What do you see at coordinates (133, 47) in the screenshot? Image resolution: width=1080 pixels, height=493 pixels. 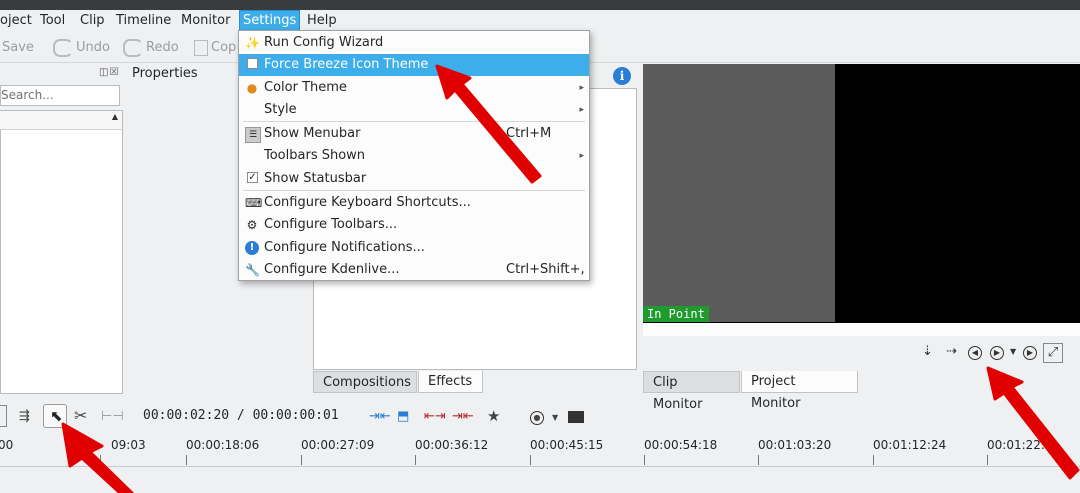 I see `redo-icon` at bounding box center [133, 47].